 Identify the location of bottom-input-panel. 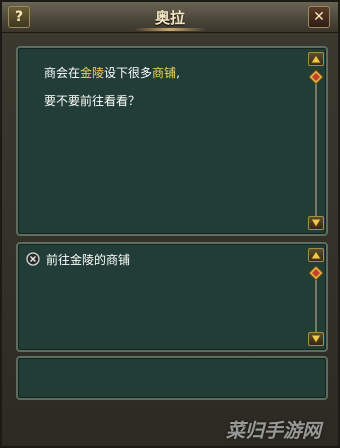
(172, 378).